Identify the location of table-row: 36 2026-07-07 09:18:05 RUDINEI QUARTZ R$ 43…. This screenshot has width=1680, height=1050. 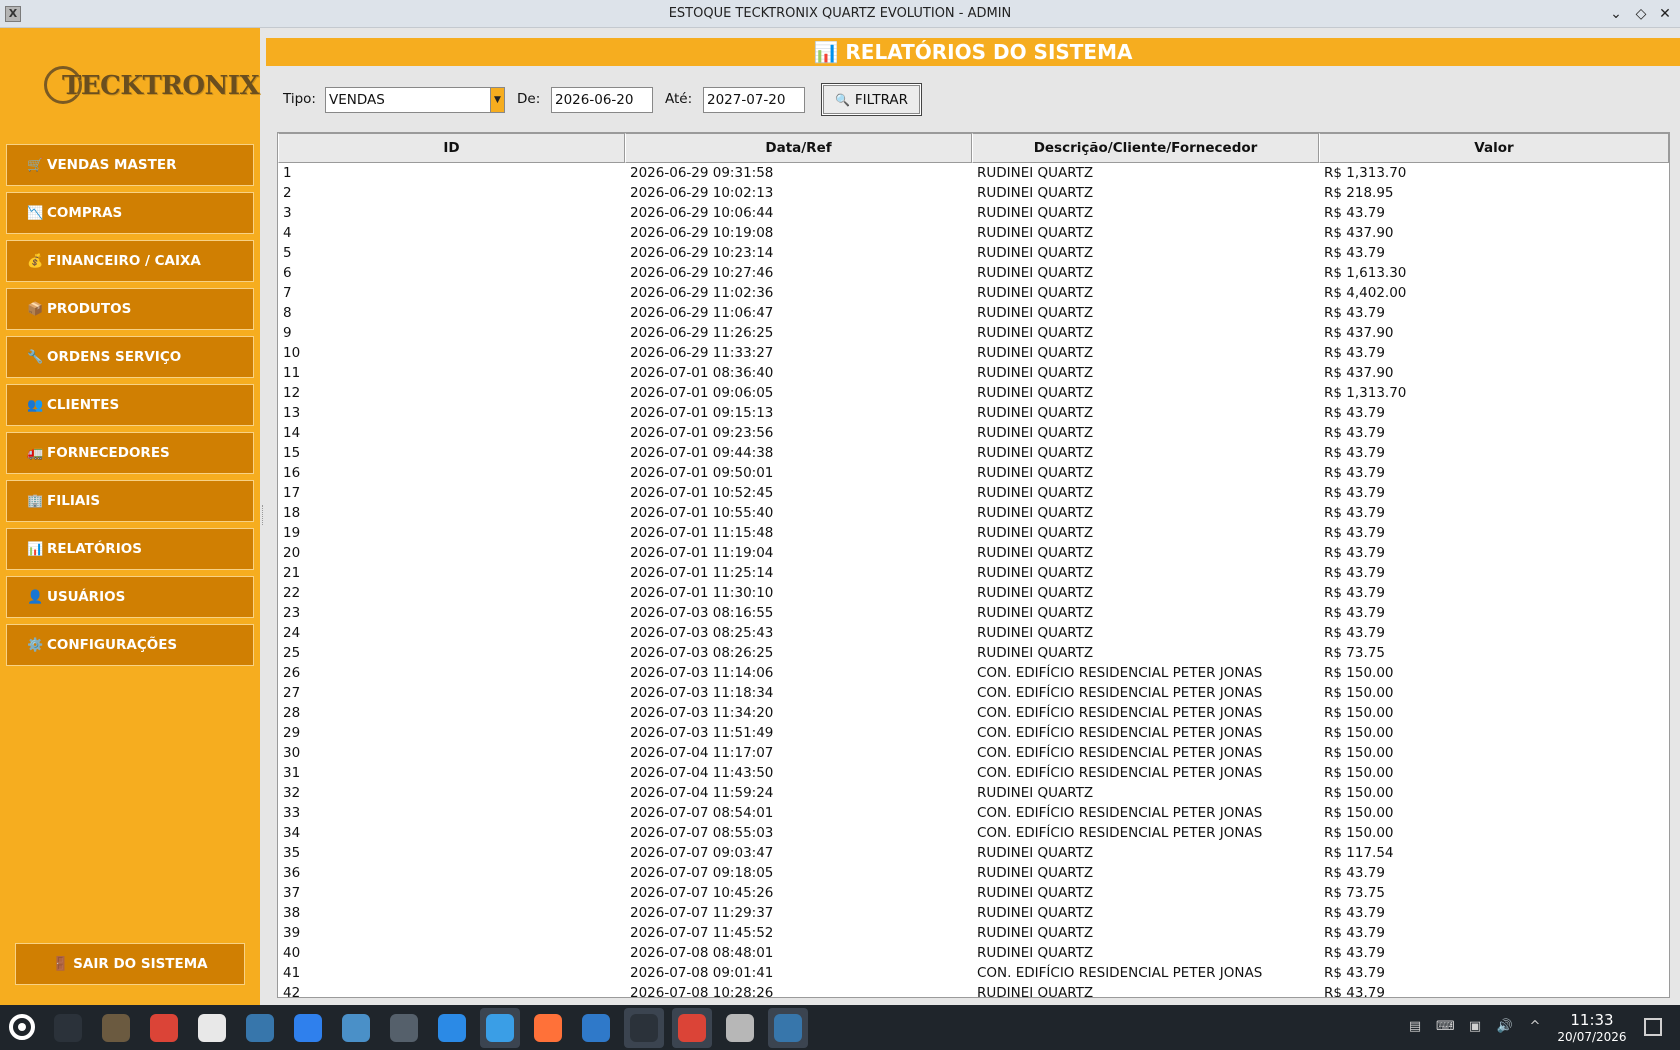
(973, 873).